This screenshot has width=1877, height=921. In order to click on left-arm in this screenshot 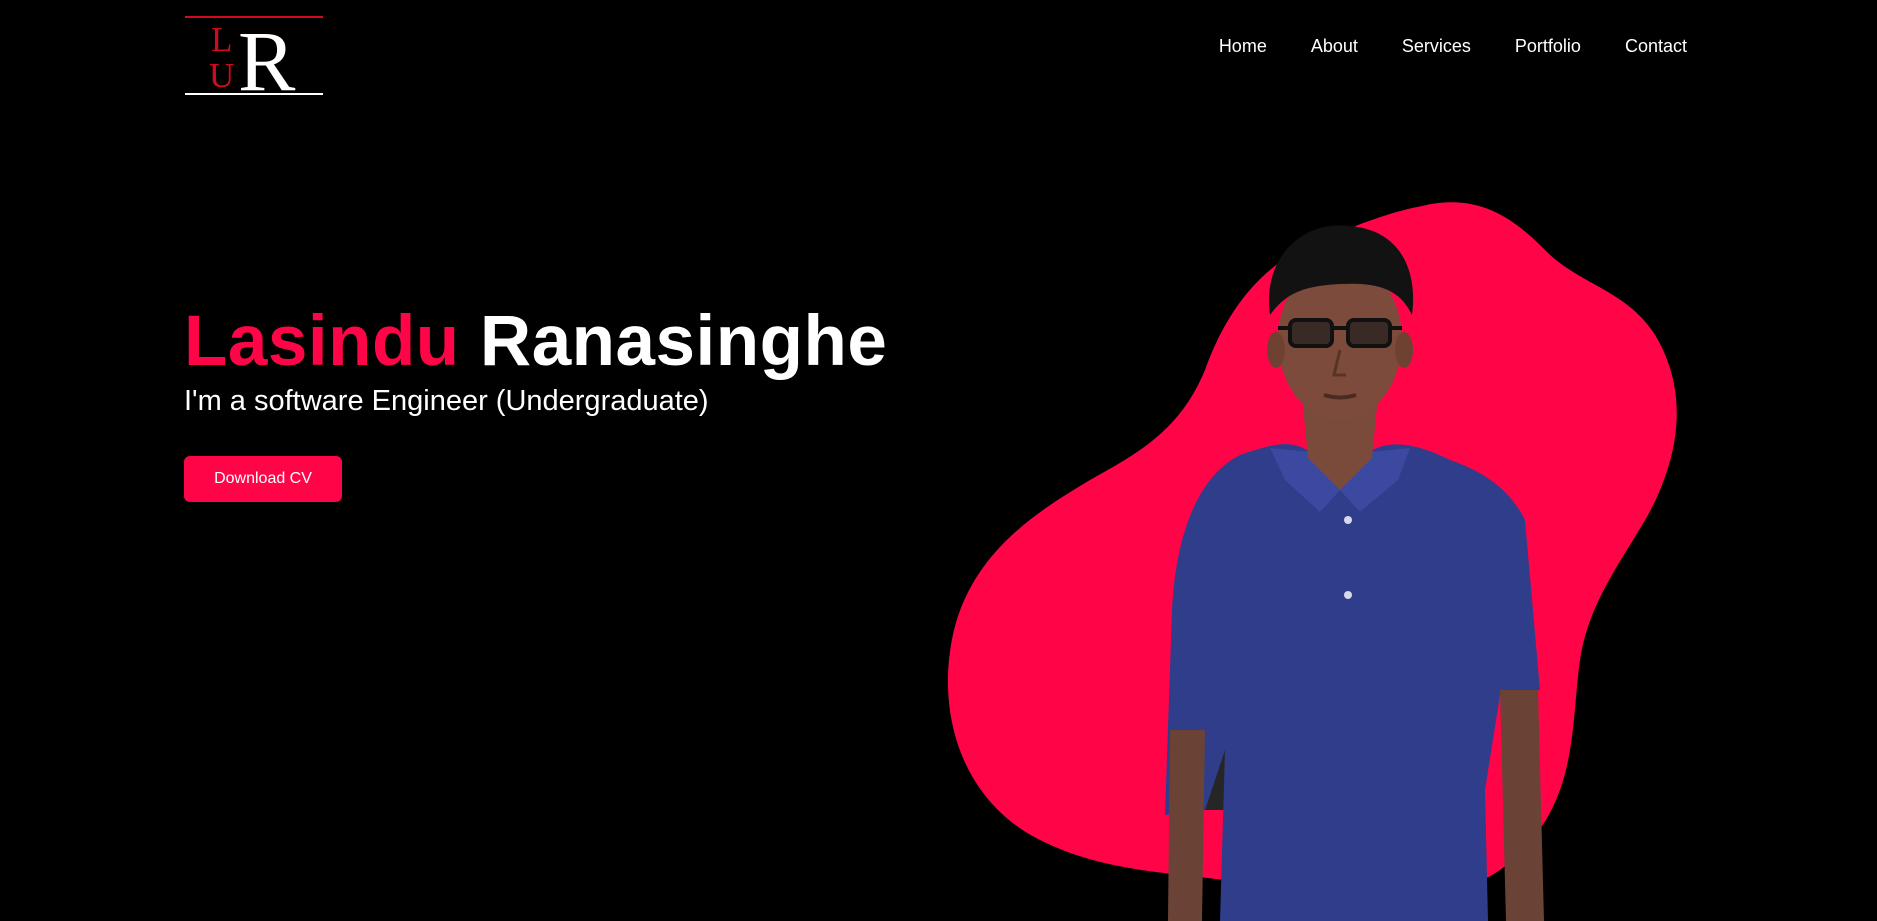, I will do `click(1186, 825)`.